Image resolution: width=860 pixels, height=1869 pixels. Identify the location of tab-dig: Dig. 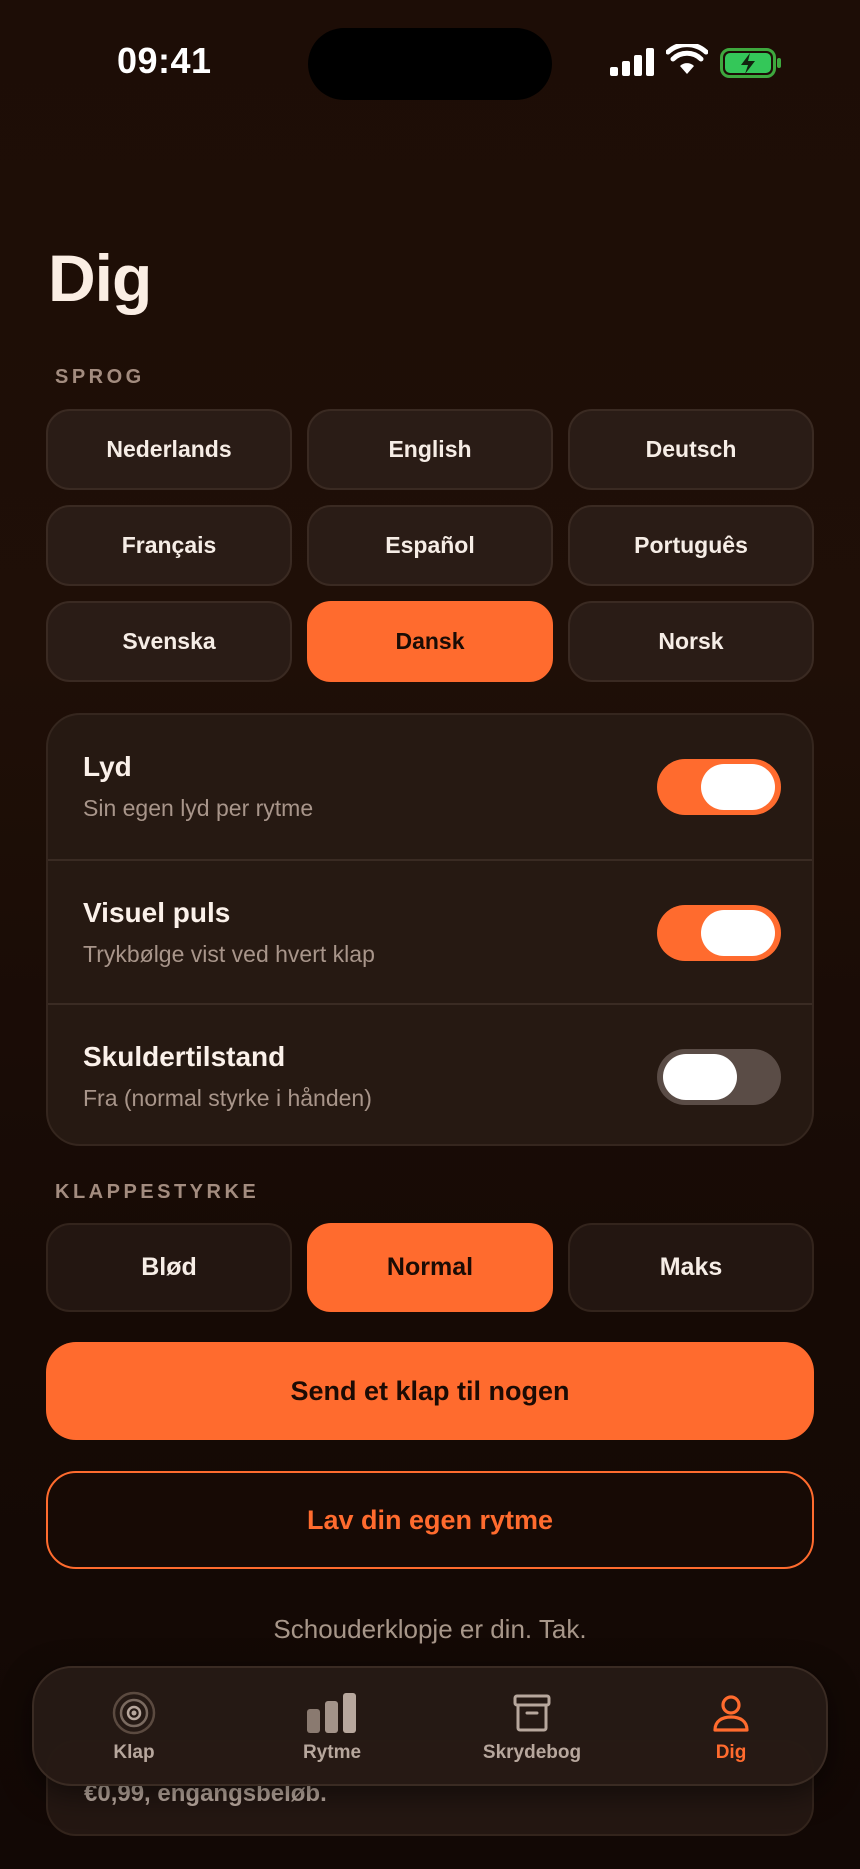
(731, 1728).